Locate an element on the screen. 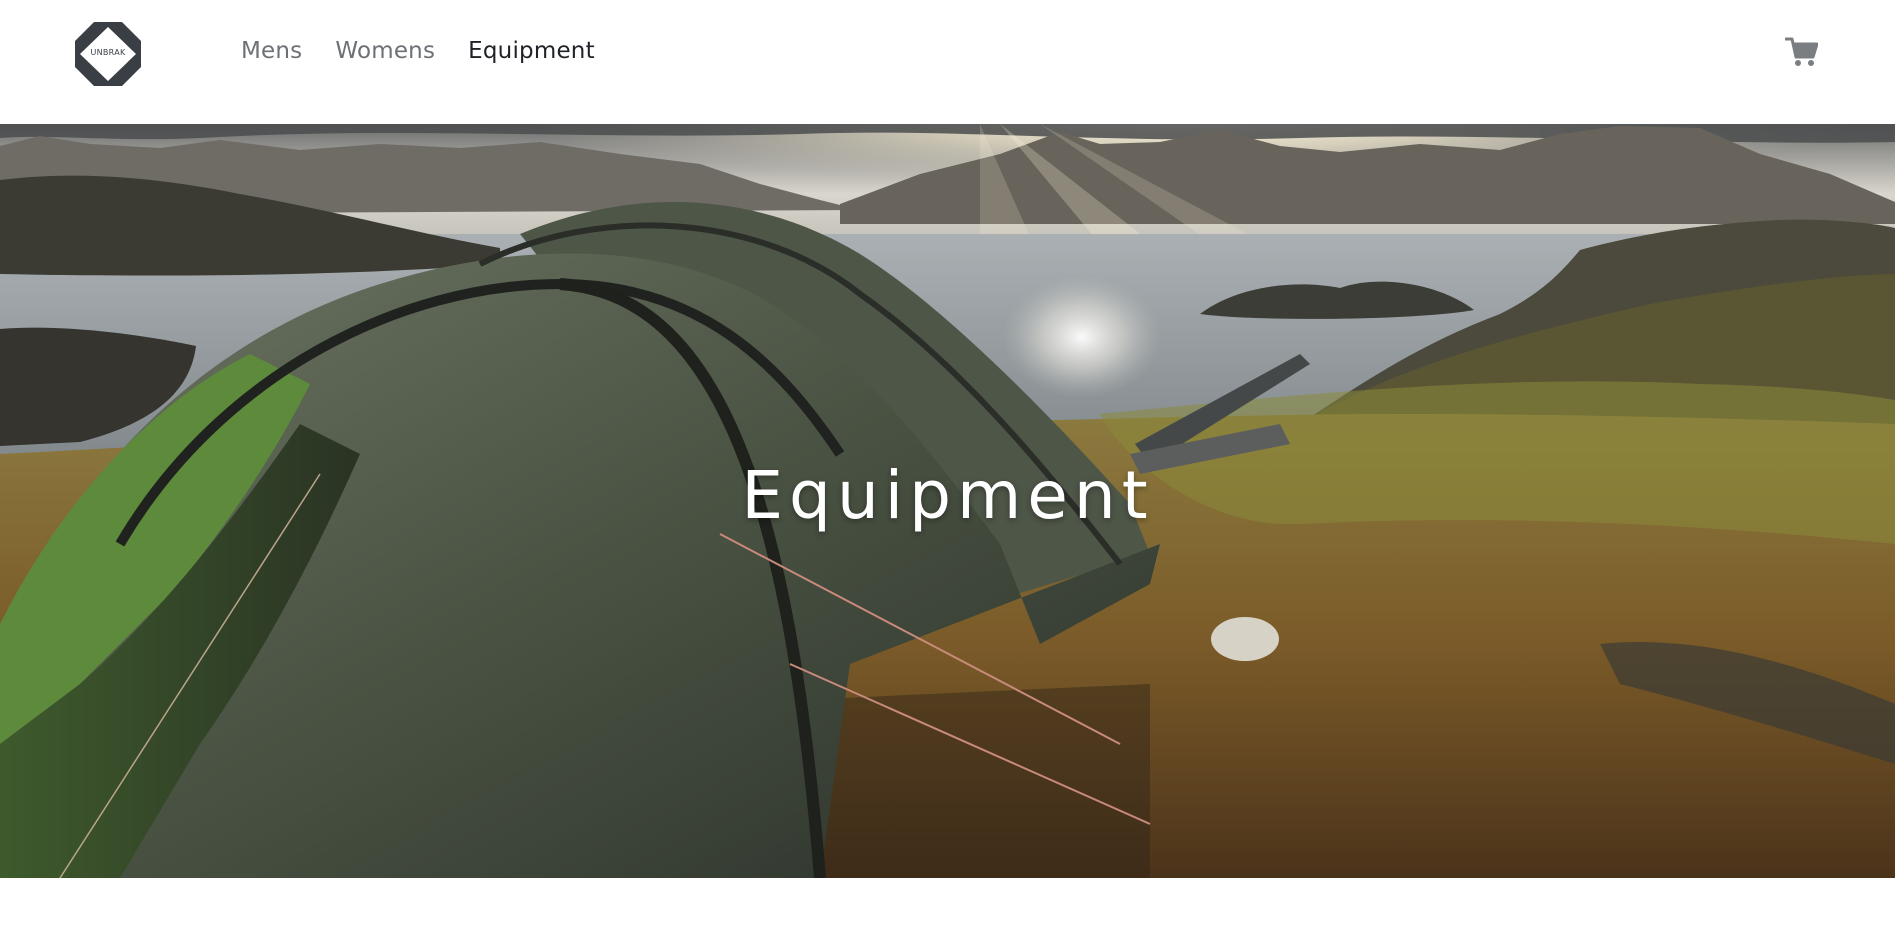 The width and height of the screenshot is (1895, 932). site-header: UNBRAK Mens Womens Equipment is located at coordinates (947, 62).